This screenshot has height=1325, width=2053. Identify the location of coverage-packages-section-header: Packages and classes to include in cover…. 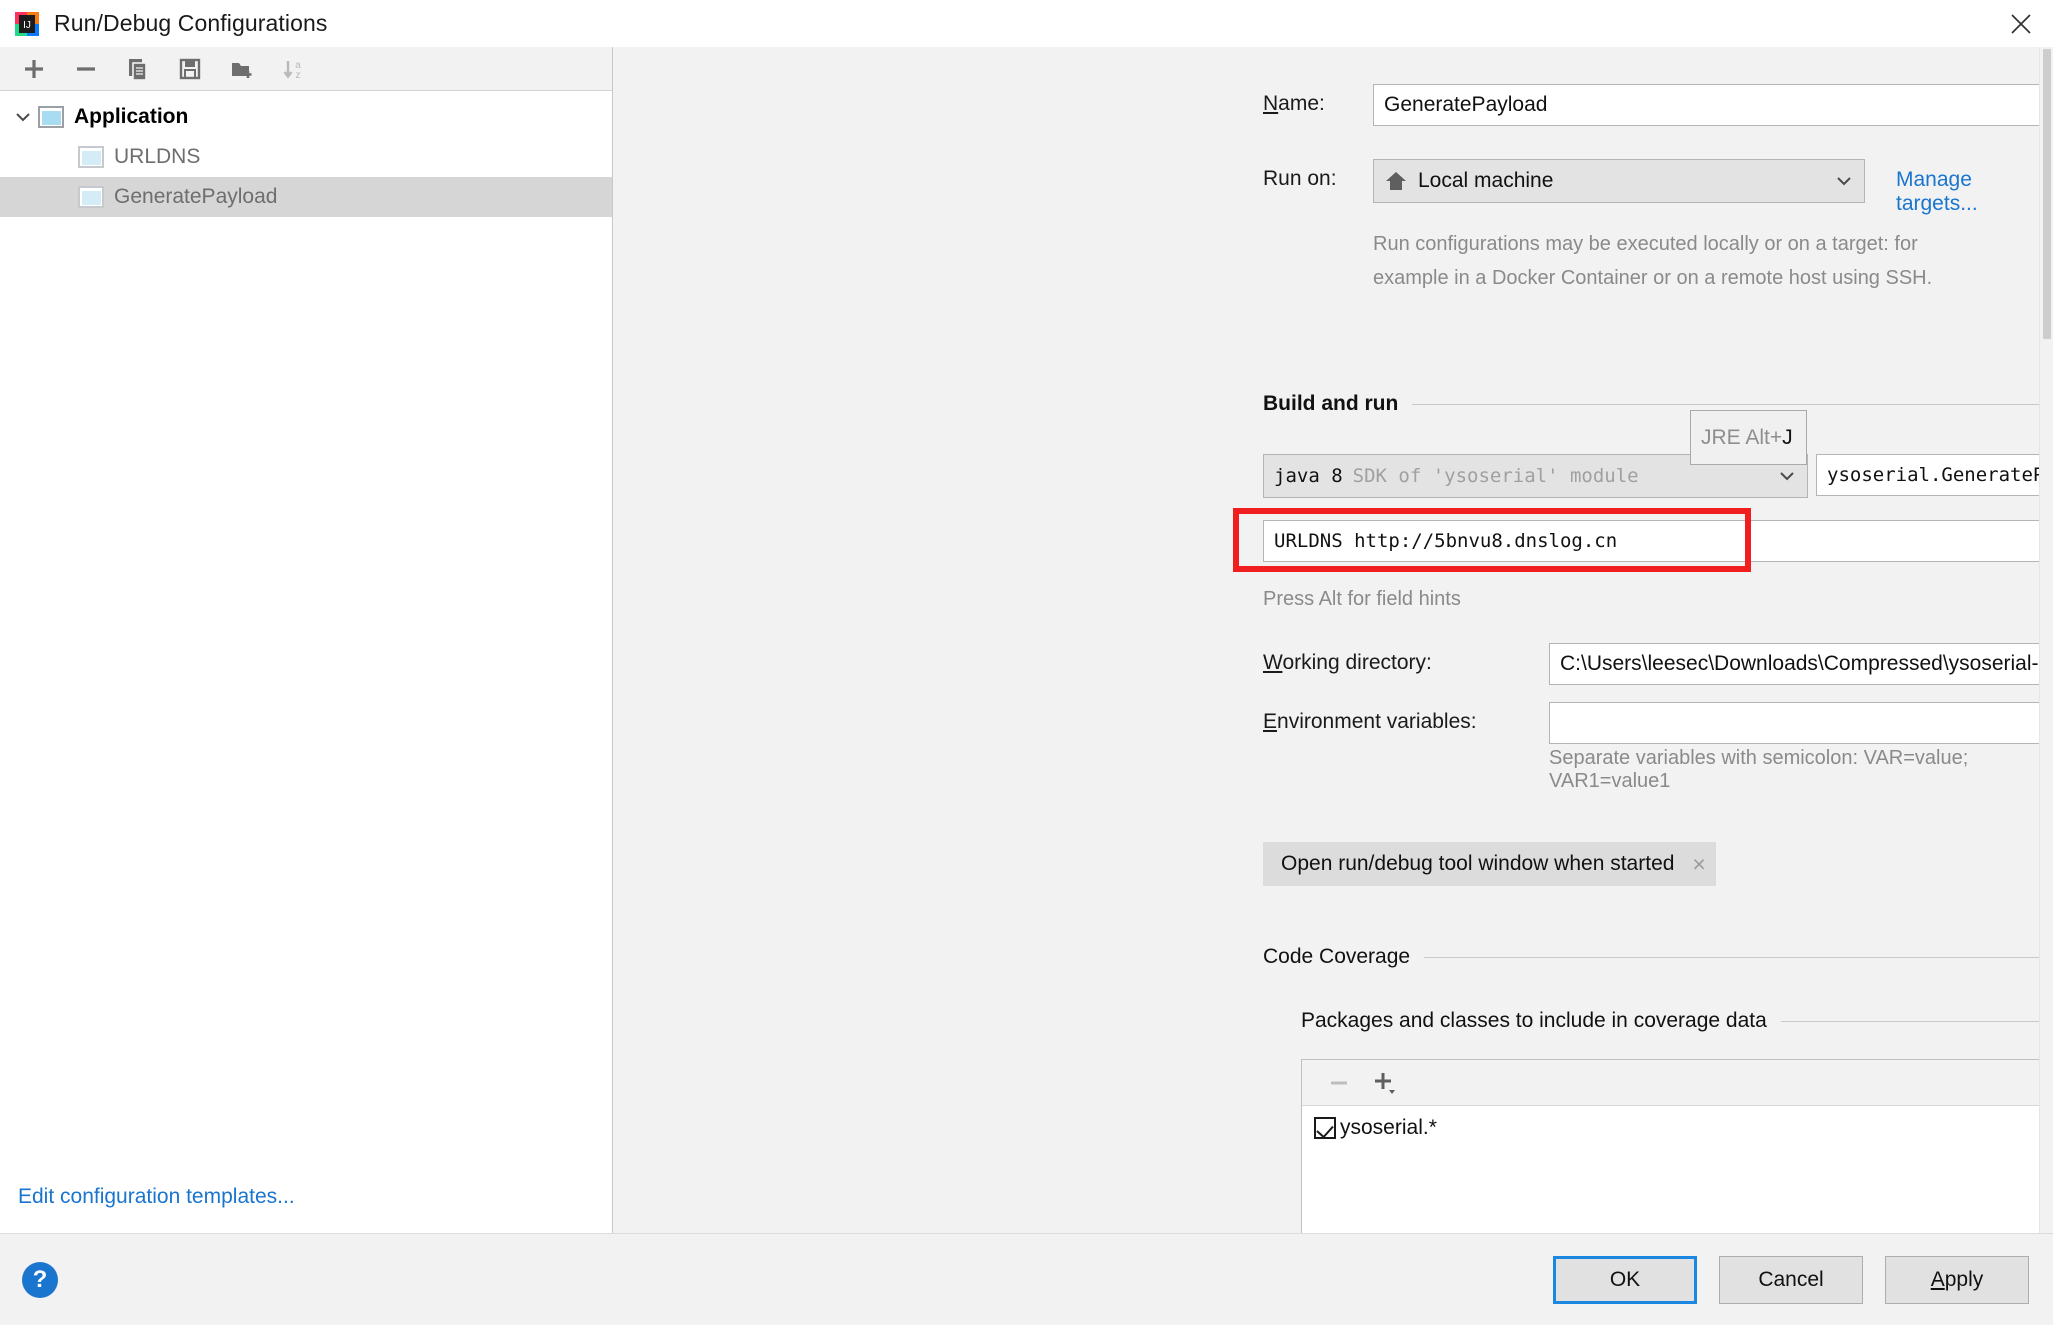
(1677, 1021).